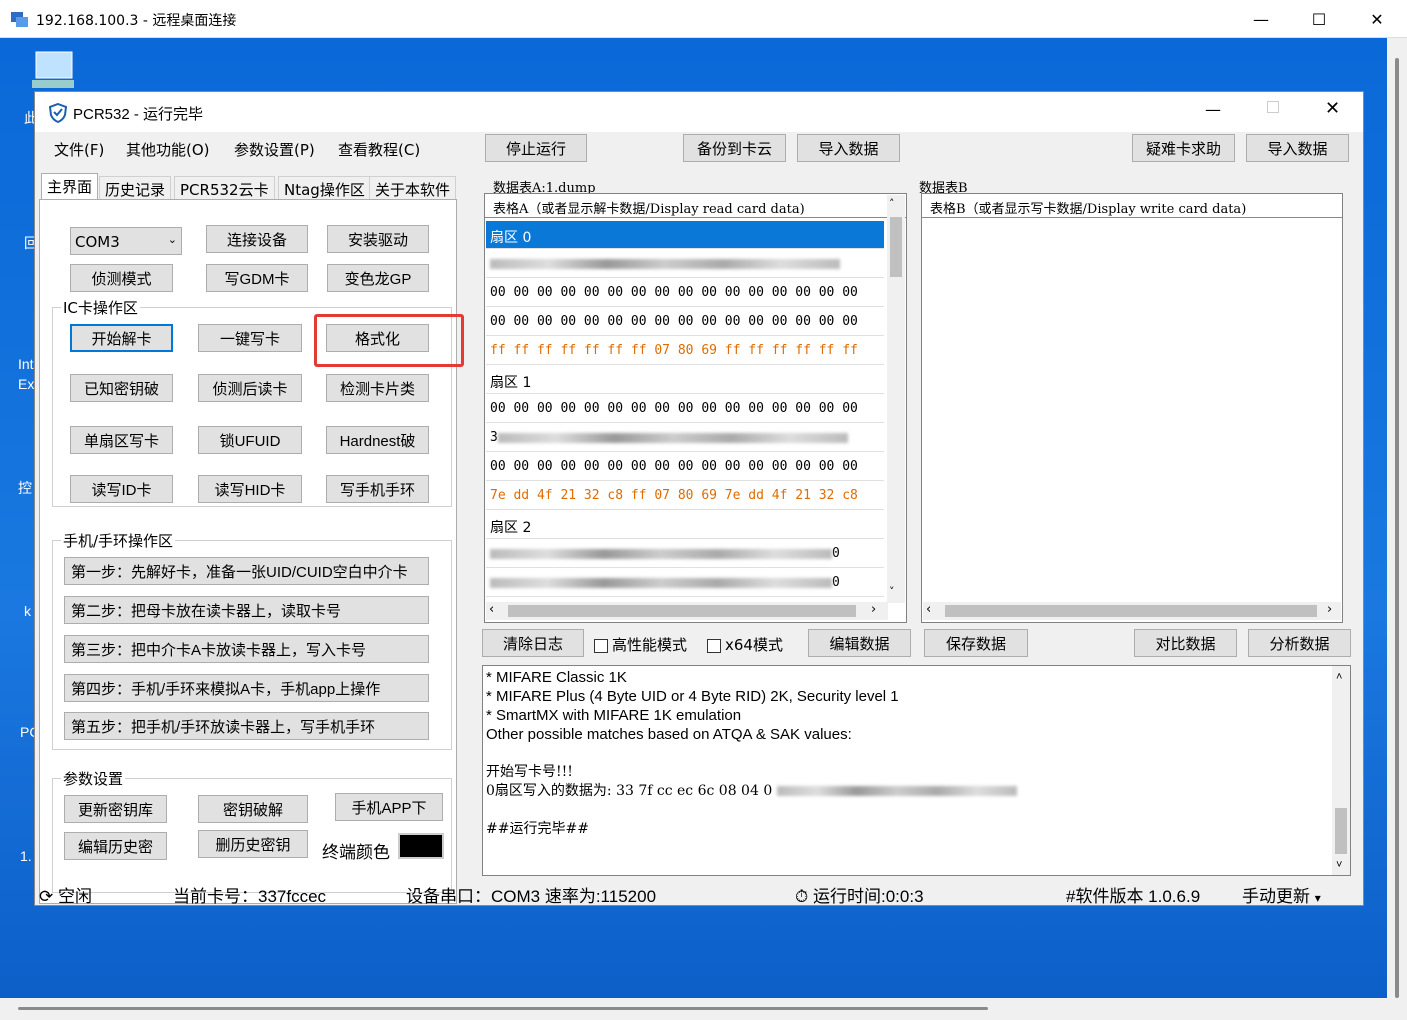 The image size is (1407, 1020). I want to click on chameleon-gp-button: 变色龙GP, so click(378, 278).